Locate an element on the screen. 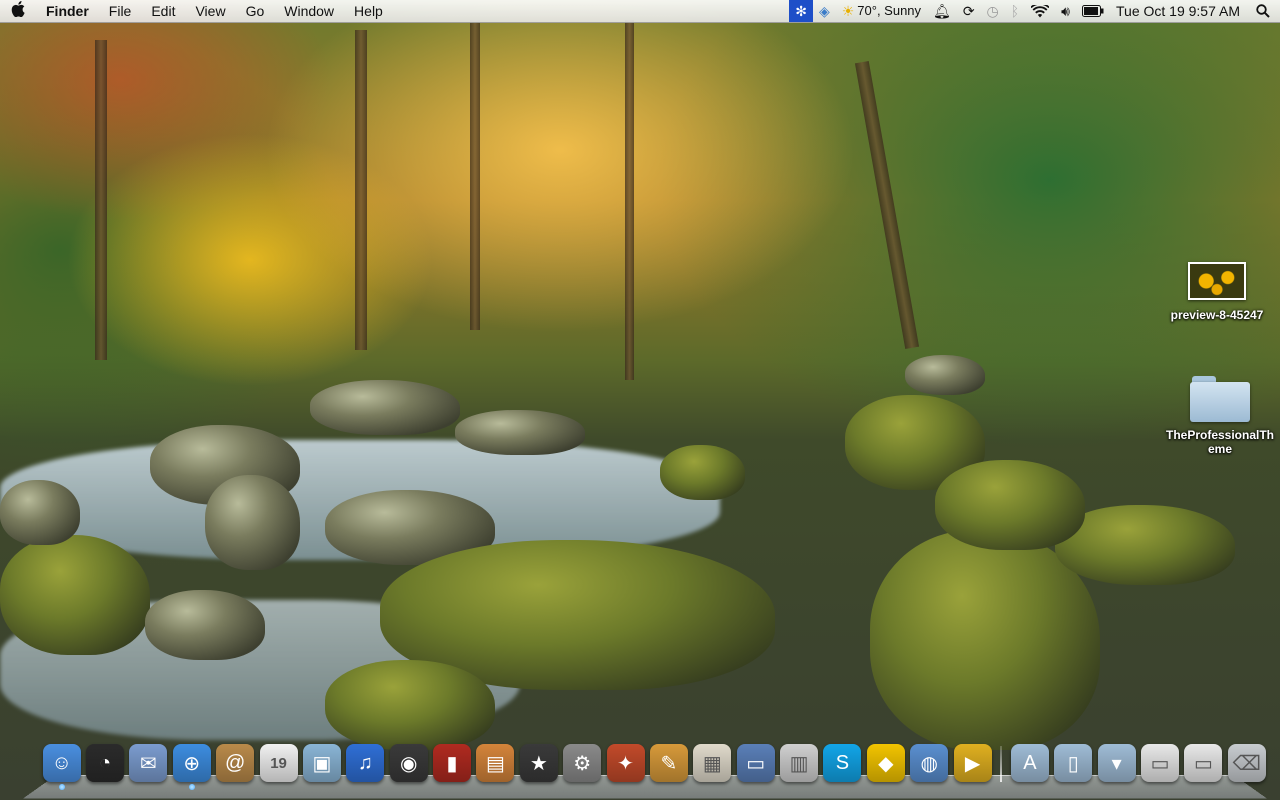  preview-icon: ▦ is located at coordinates (712, 763).